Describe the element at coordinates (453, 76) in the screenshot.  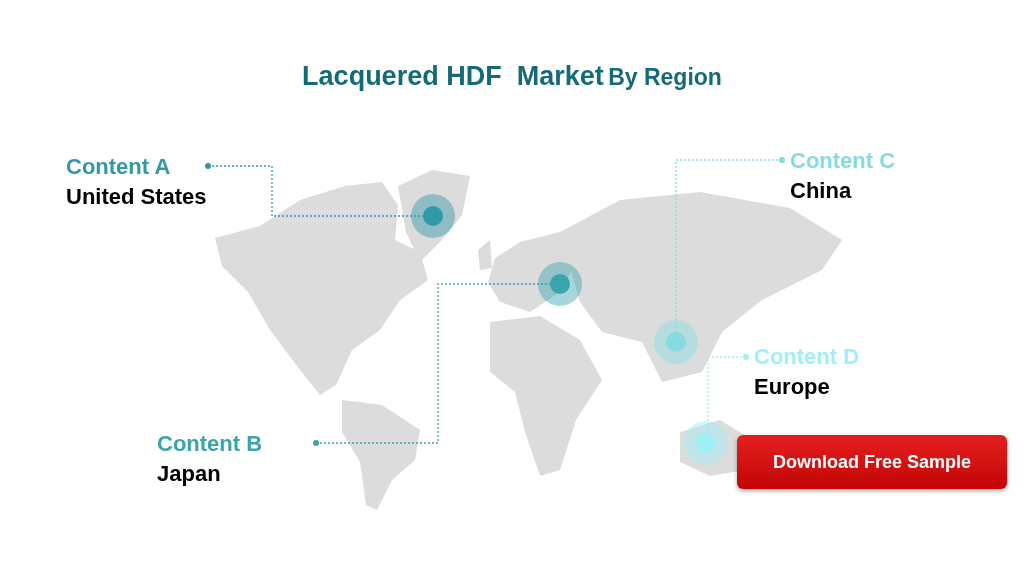
I see `slide-title: Lacquered HDF Market` at that location.